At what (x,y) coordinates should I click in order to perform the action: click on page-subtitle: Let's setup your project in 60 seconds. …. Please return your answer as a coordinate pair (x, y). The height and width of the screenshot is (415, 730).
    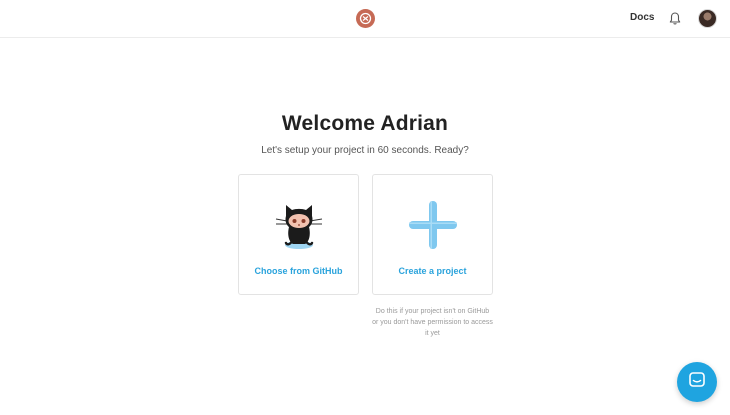
    Looking at the image, I should click on (365, 150).